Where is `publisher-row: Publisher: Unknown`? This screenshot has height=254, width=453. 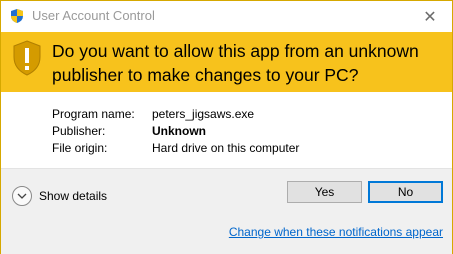 publisher-row: Publisher: Unknown is located at coordinates (175, 131).